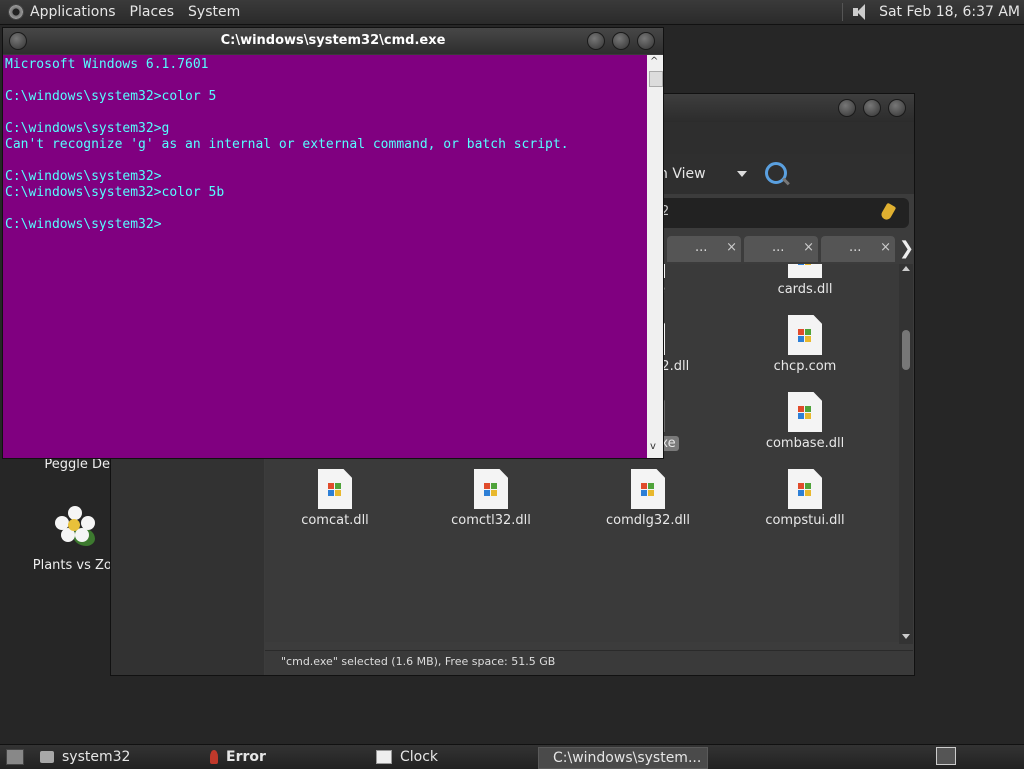  I want to click on taskbar-item-label: Clock, so click(419, 757).